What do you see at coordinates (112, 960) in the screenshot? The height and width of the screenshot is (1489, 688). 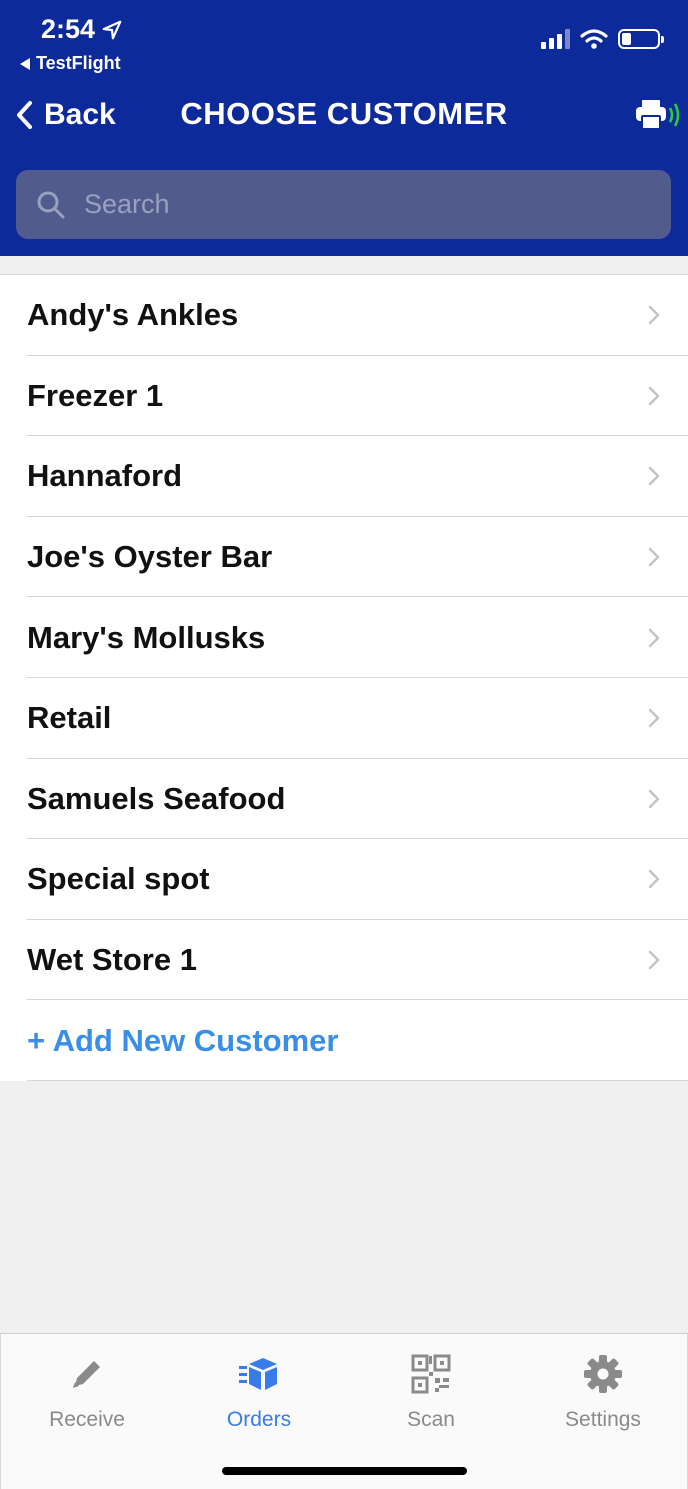 I see `customer-name: Wet Store 1` at bounding box center [112, 960].